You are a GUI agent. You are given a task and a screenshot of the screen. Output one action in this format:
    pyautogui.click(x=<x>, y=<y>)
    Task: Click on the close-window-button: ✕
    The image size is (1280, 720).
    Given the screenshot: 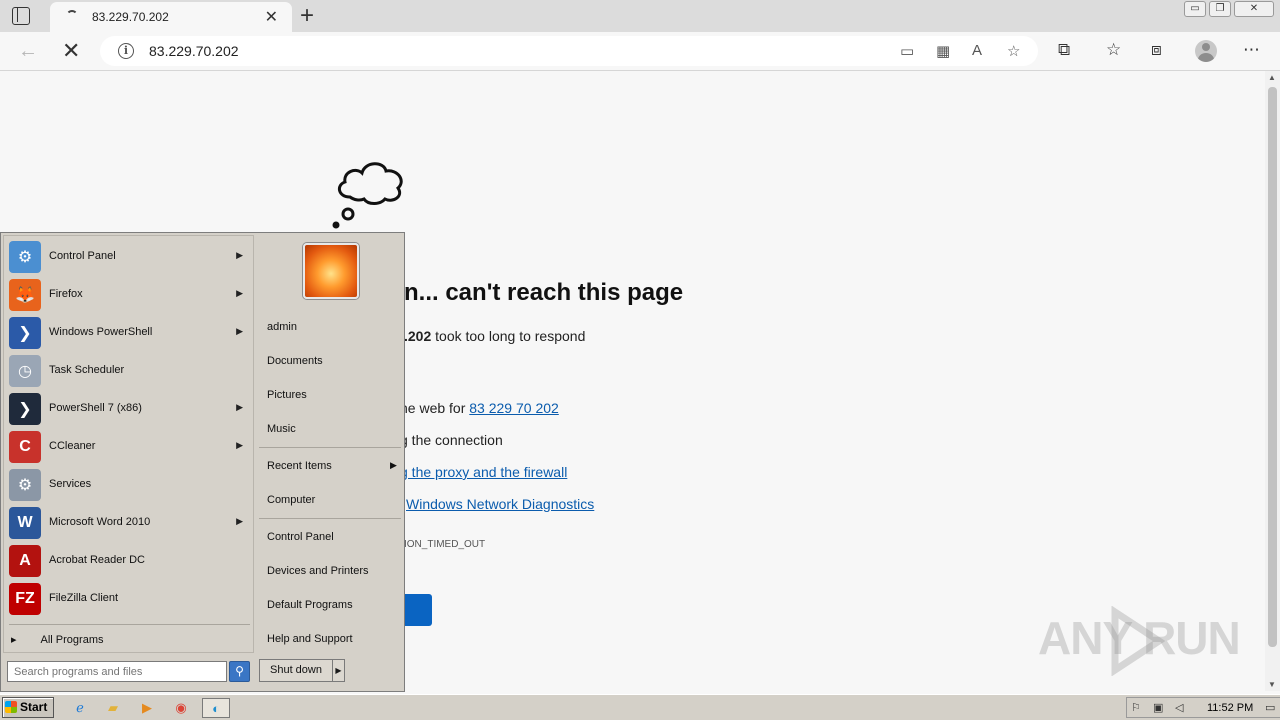 What is the action you would take?
    pyautogui.click(x=1254, y=9)
    